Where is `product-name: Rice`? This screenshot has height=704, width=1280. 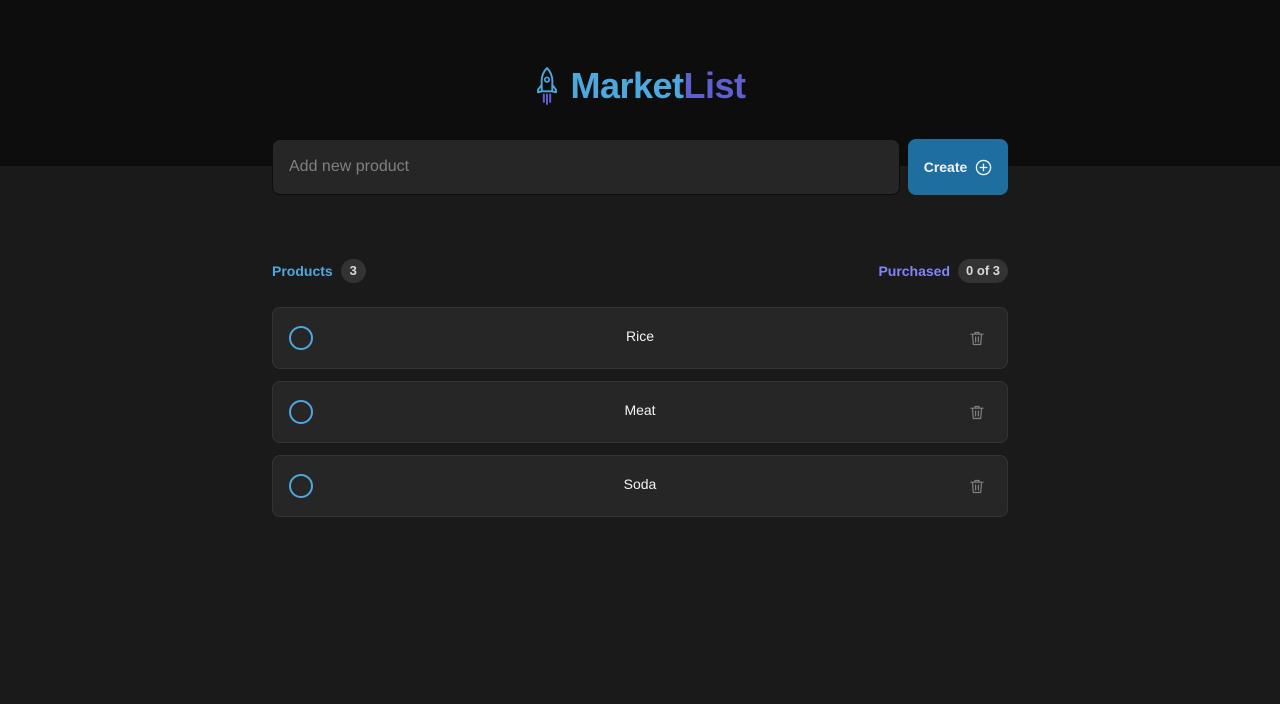
product-name: Rice is located at coordinates (639, 336).